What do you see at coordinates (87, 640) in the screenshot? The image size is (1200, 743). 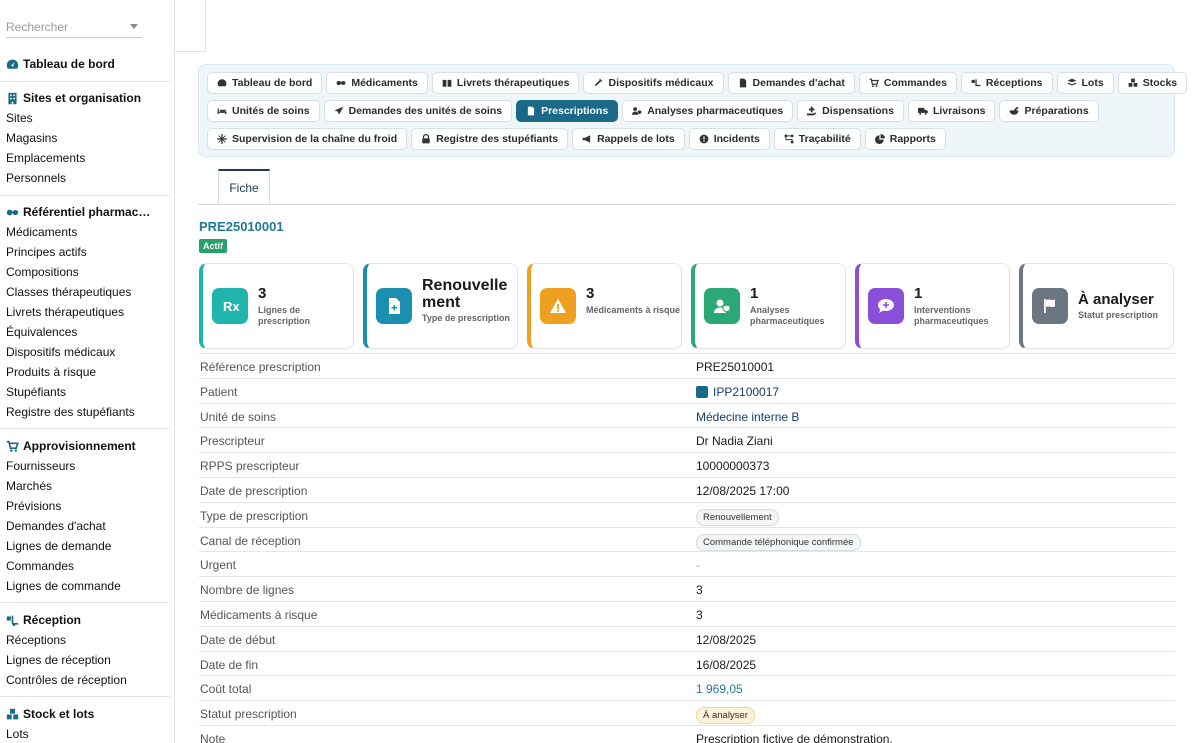 I see `sidebar-item-receptions: Réceptions` at bounding box center [87, 640].